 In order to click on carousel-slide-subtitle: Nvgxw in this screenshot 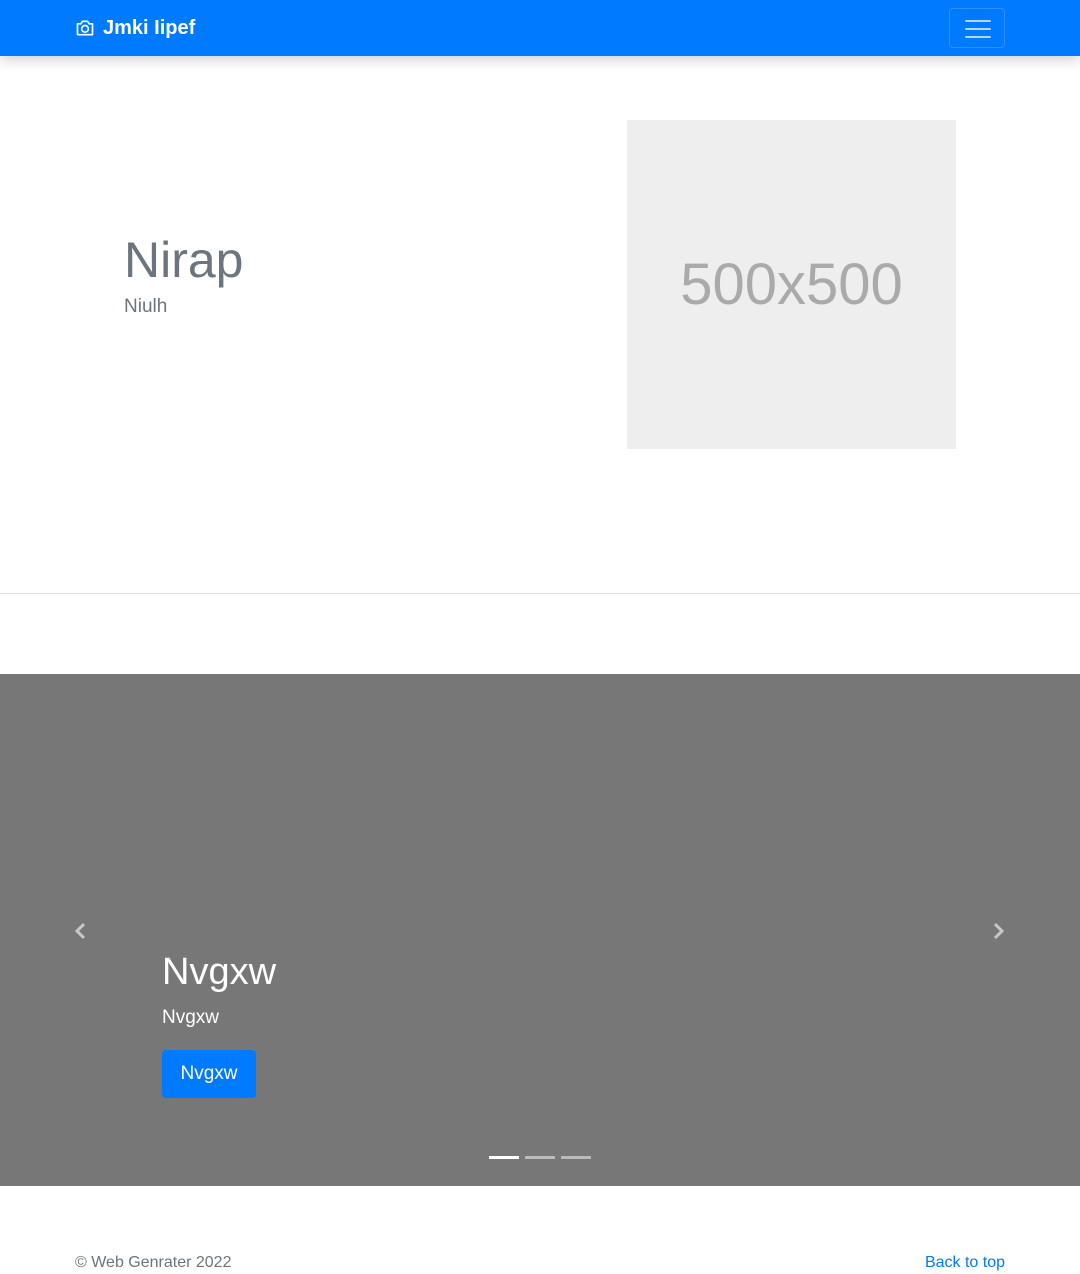, I will do `click(191, 1017)`.